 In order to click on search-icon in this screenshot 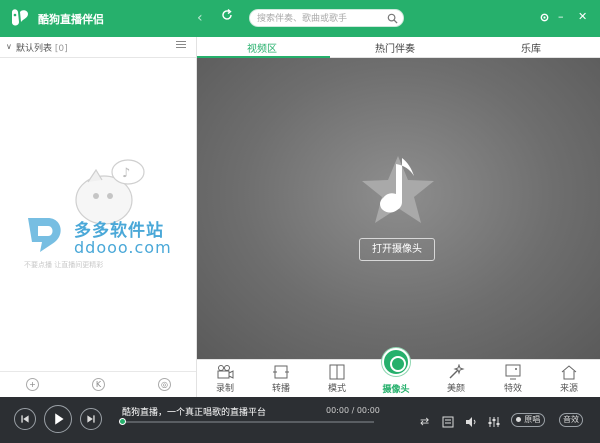, I will do `click(392, 18)`.